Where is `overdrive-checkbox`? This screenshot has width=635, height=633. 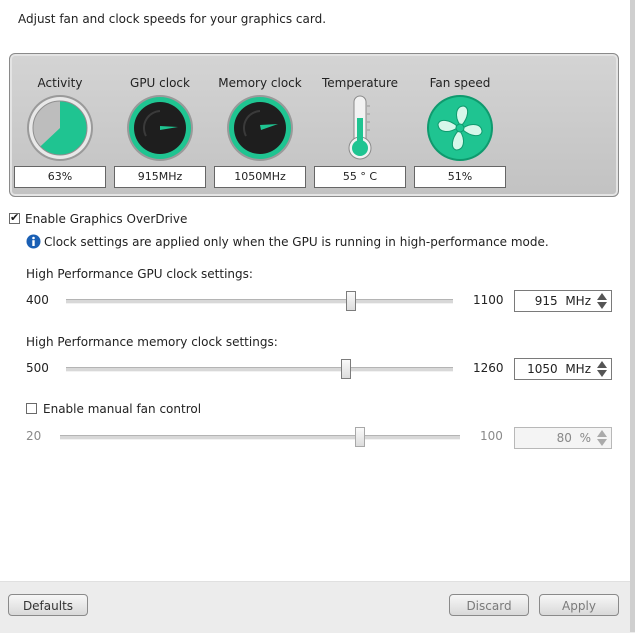 overdrive-checkbox is located at coordinates (14, 219).